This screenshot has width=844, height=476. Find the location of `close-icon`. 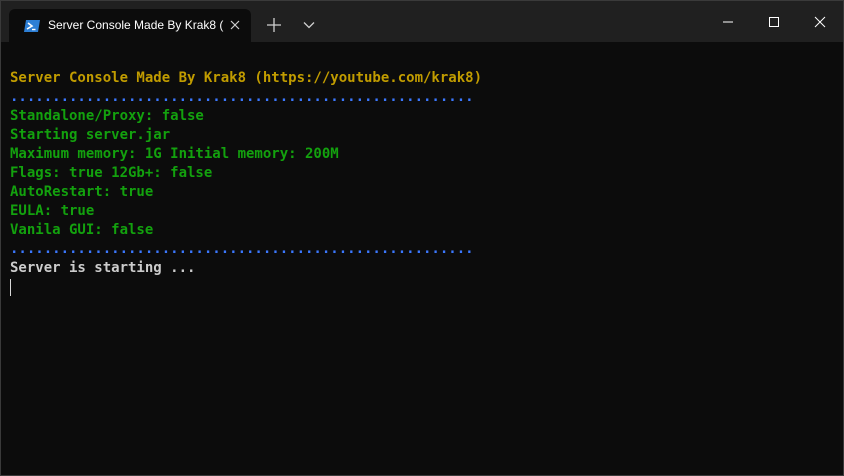

close-icon is located at coordinates (820, 22).